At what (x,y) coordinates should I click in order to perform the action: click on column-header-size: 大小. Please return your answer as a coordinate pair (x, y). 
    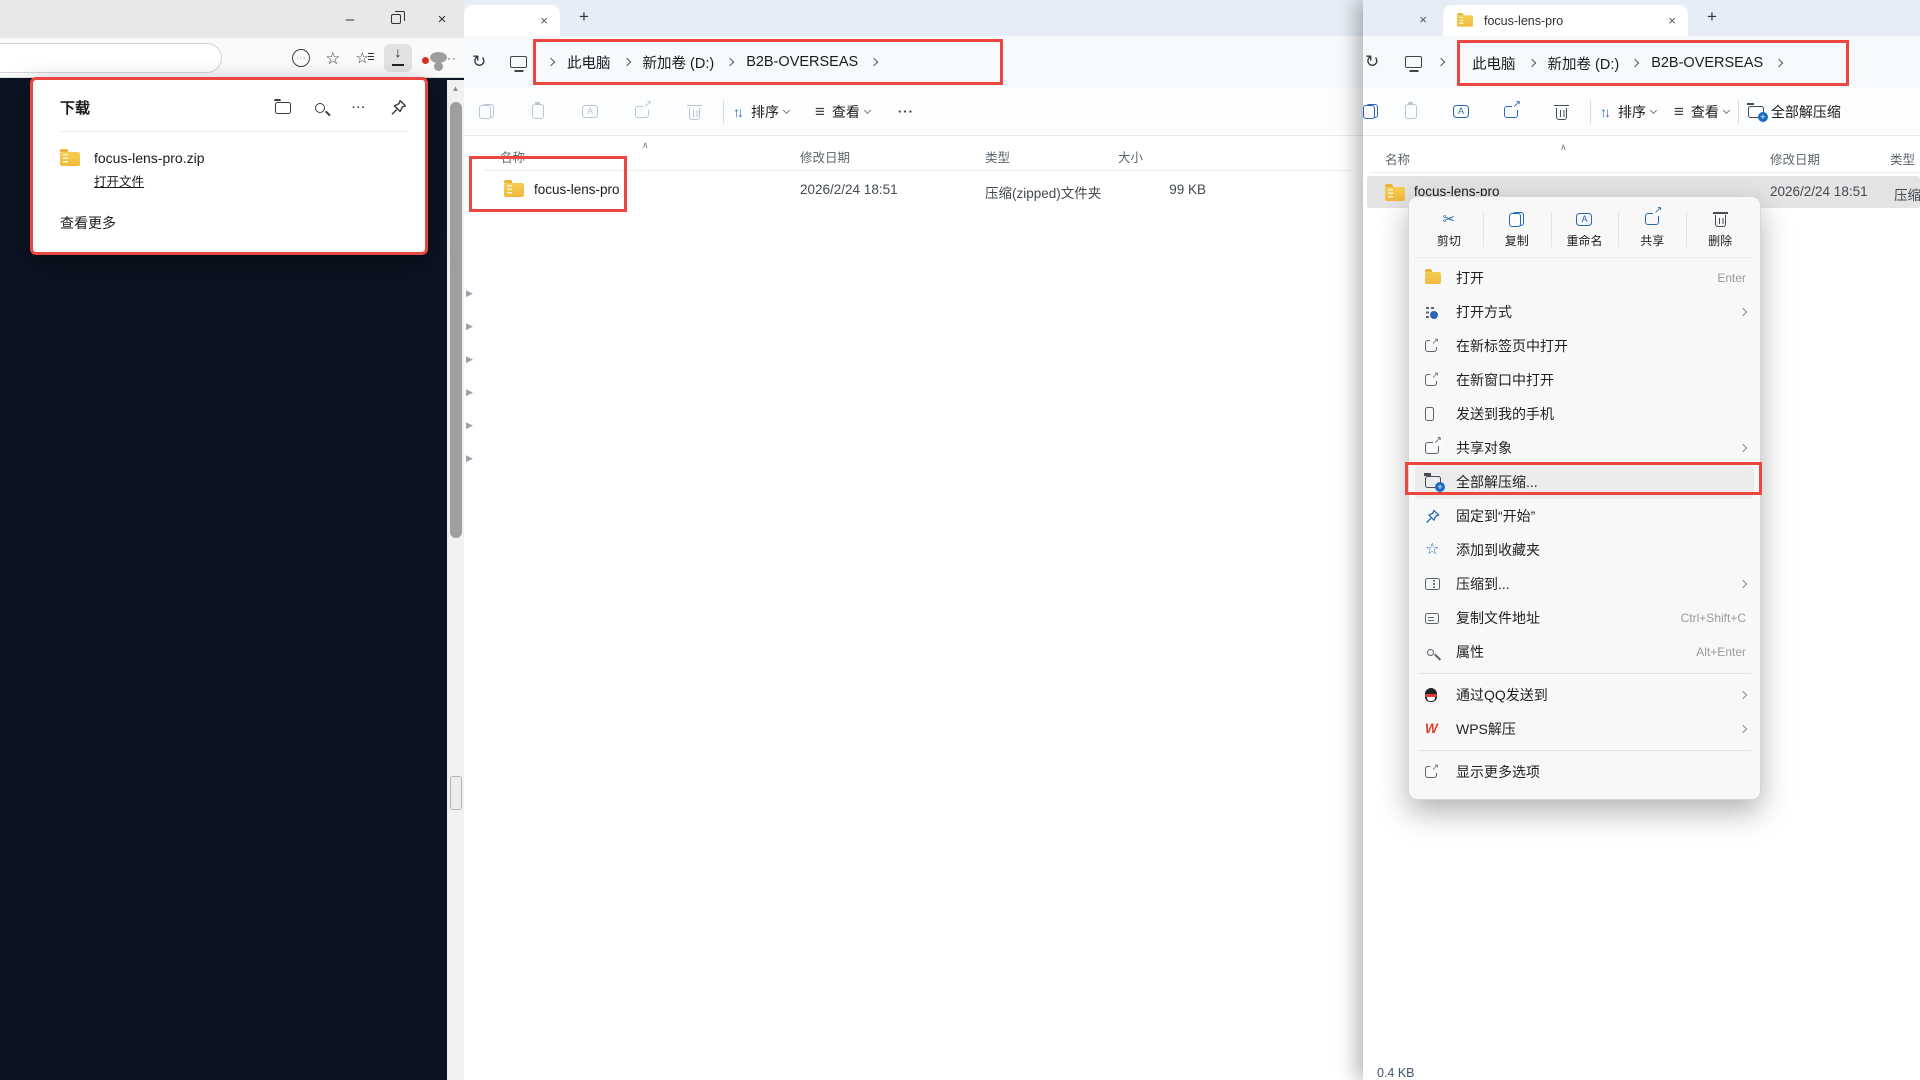
    Looking at the image, I should click on (1130, 156).